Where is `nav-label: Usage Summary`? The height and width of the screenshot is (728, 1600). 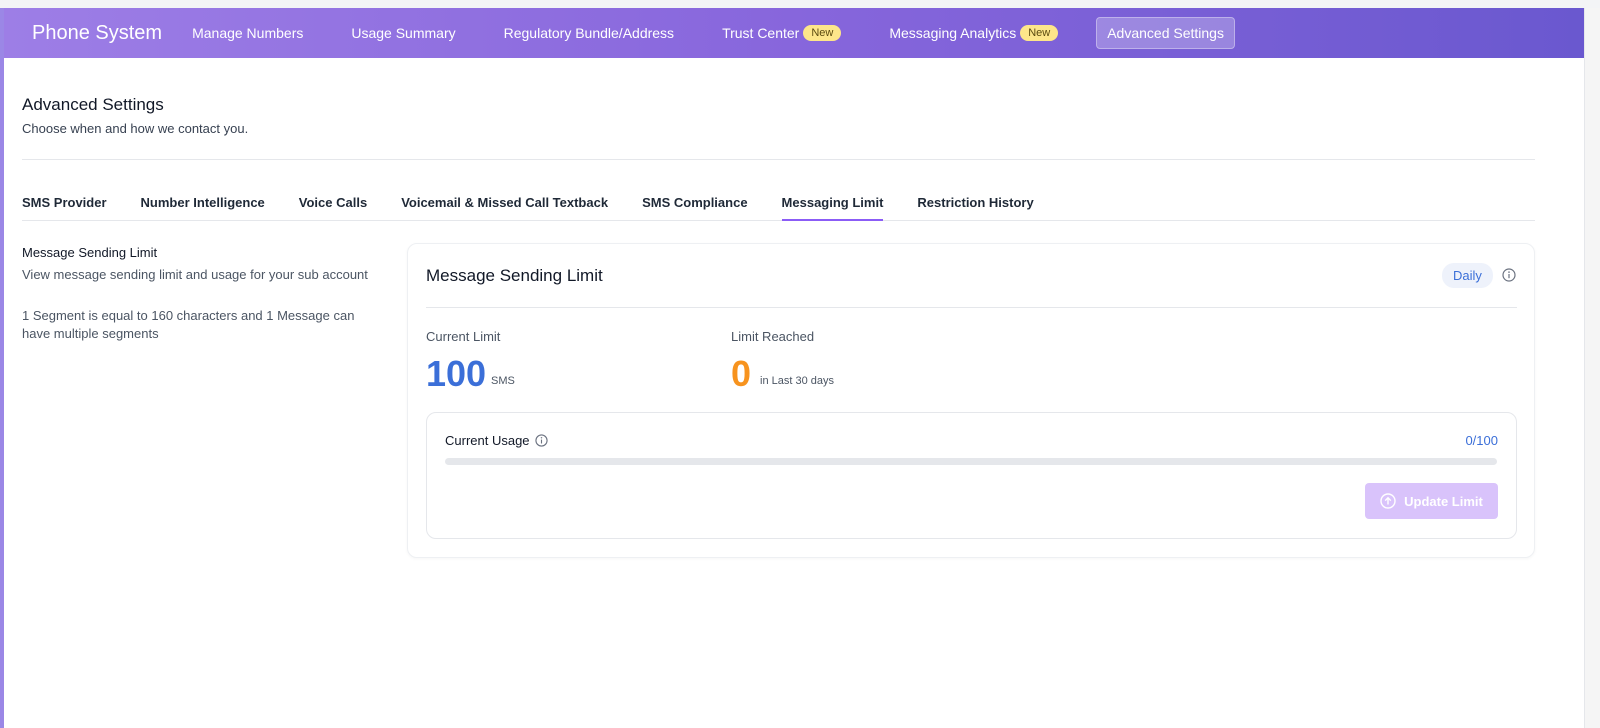
nav-label: Usage Summary is located at coordinates (403, 33).